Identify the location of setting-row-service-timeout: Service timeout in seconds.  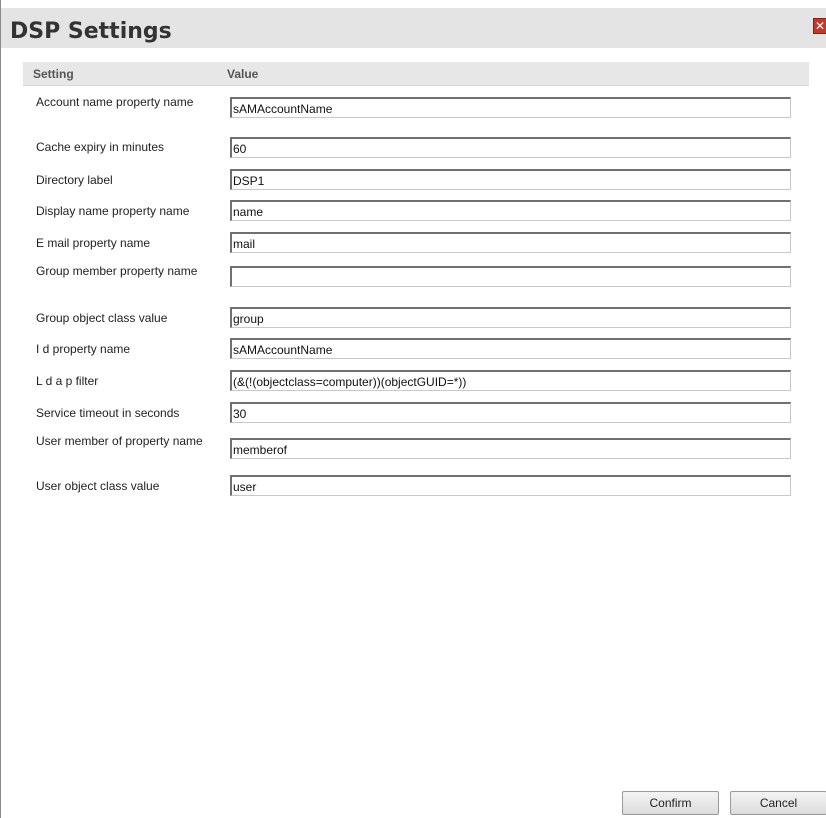
(416, 412).